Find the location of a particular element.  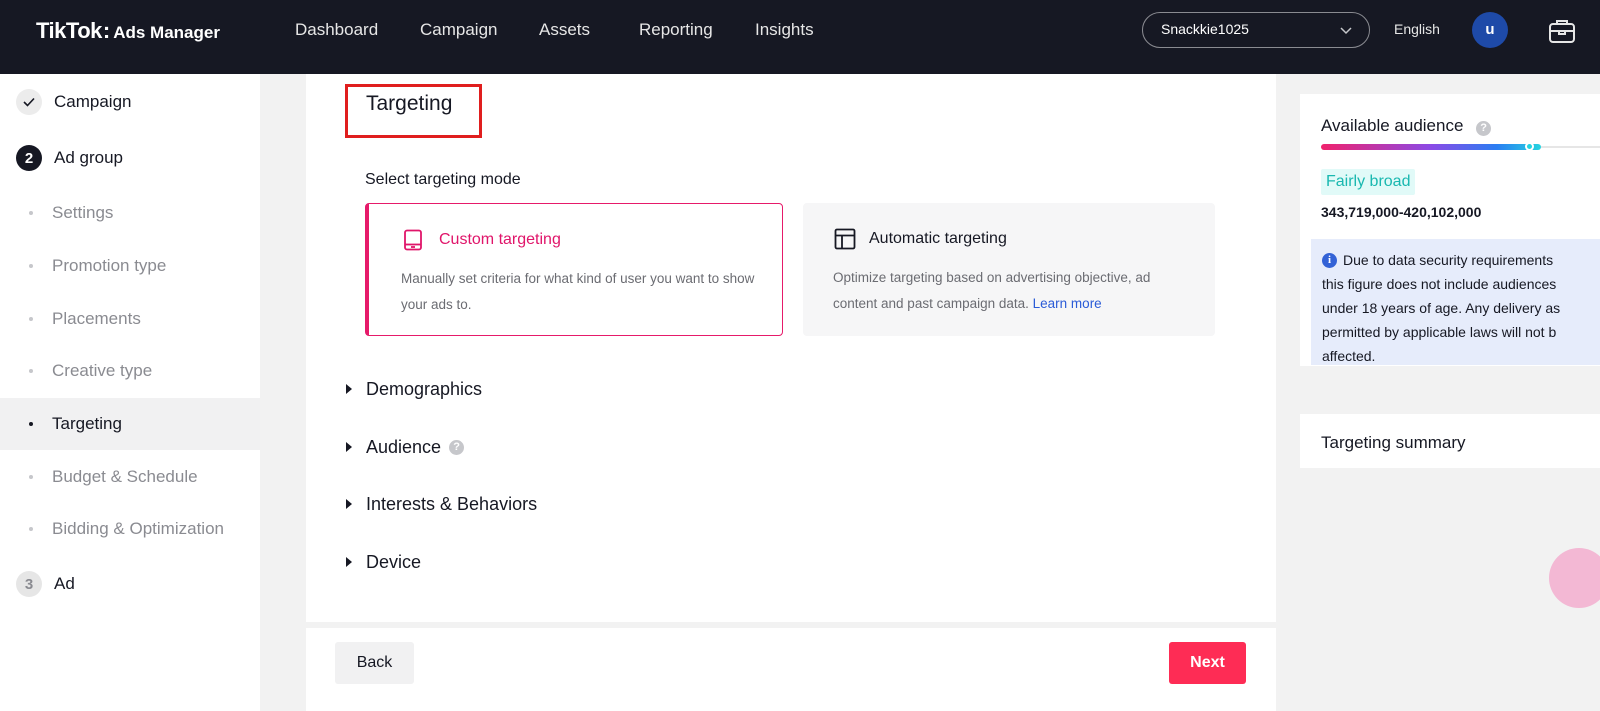

step-done-badge is located at coordinates (29, 102).